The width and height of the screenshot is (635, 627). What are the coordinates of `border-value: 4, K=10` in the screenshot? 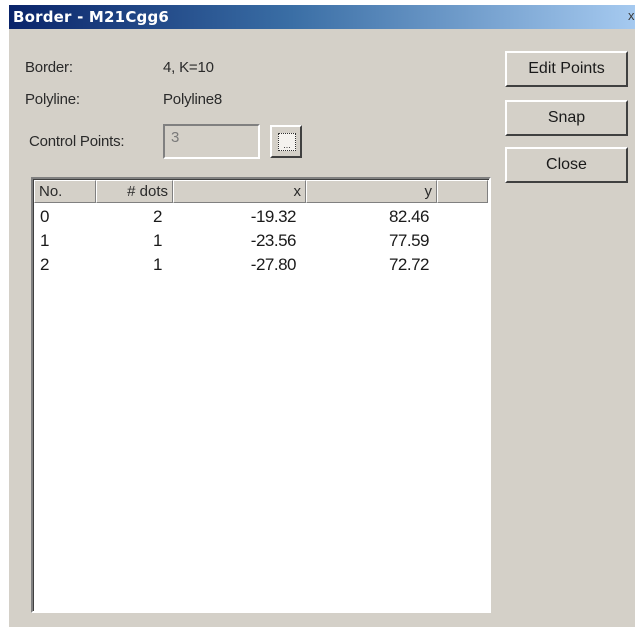 It's located at (188, 67).